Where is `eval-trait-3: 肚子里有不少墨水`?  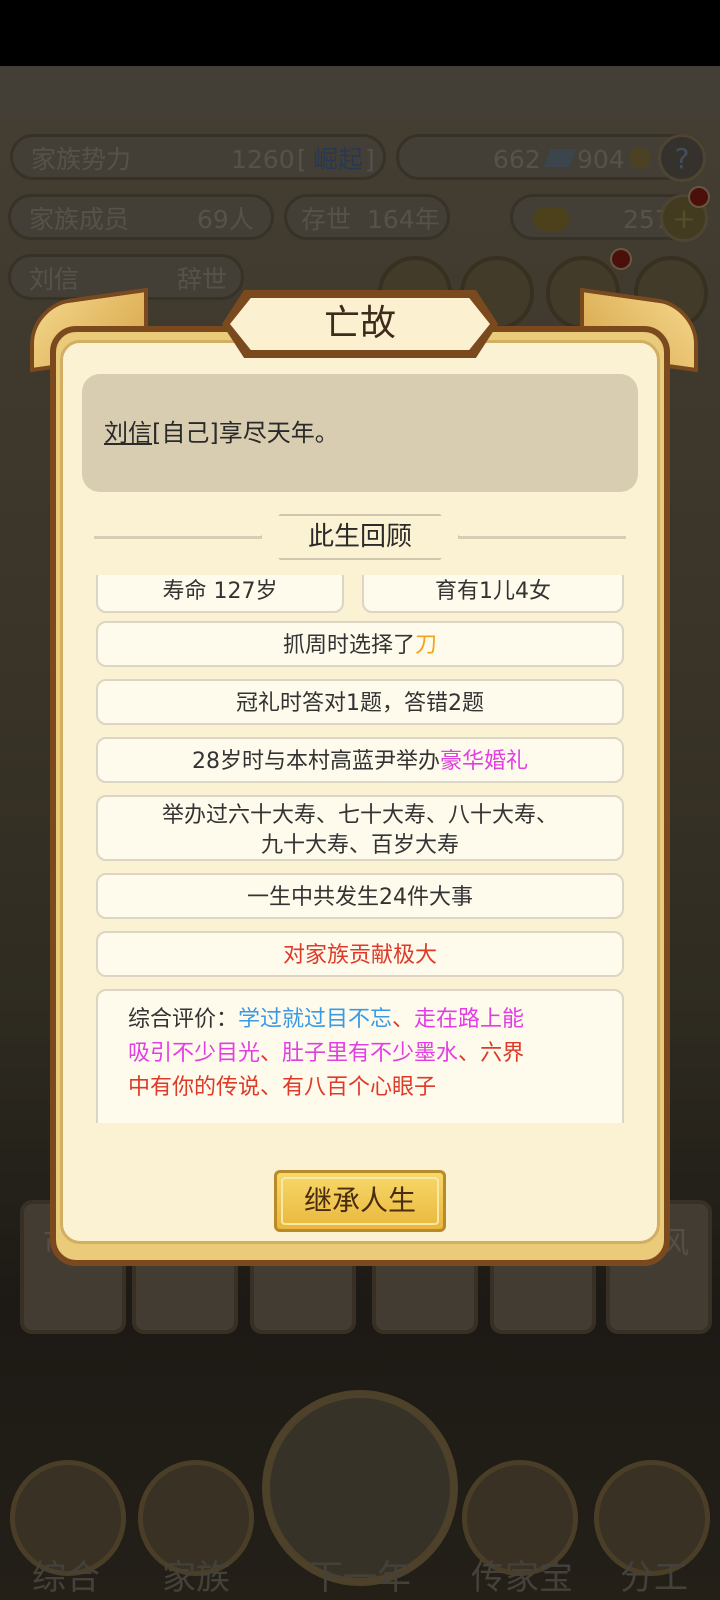 eval-trait-3: 肚子里有不少墨水 is located at coordinates (370, 1053).